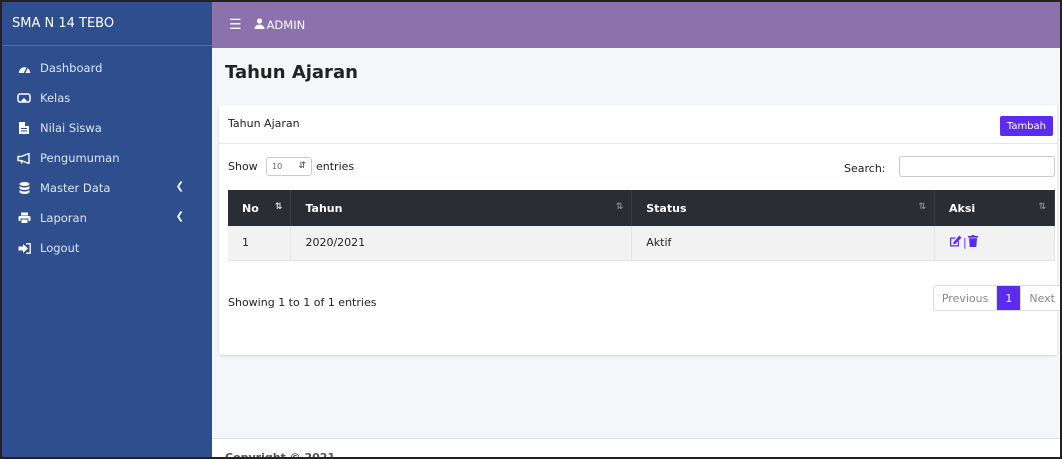 This screenshot has width=1062, height=459. What do you see at coordinates (107, 98) in the screenshot?
I see `sidebar-item-kelas: Kelas` at bounding box center [107, 98].